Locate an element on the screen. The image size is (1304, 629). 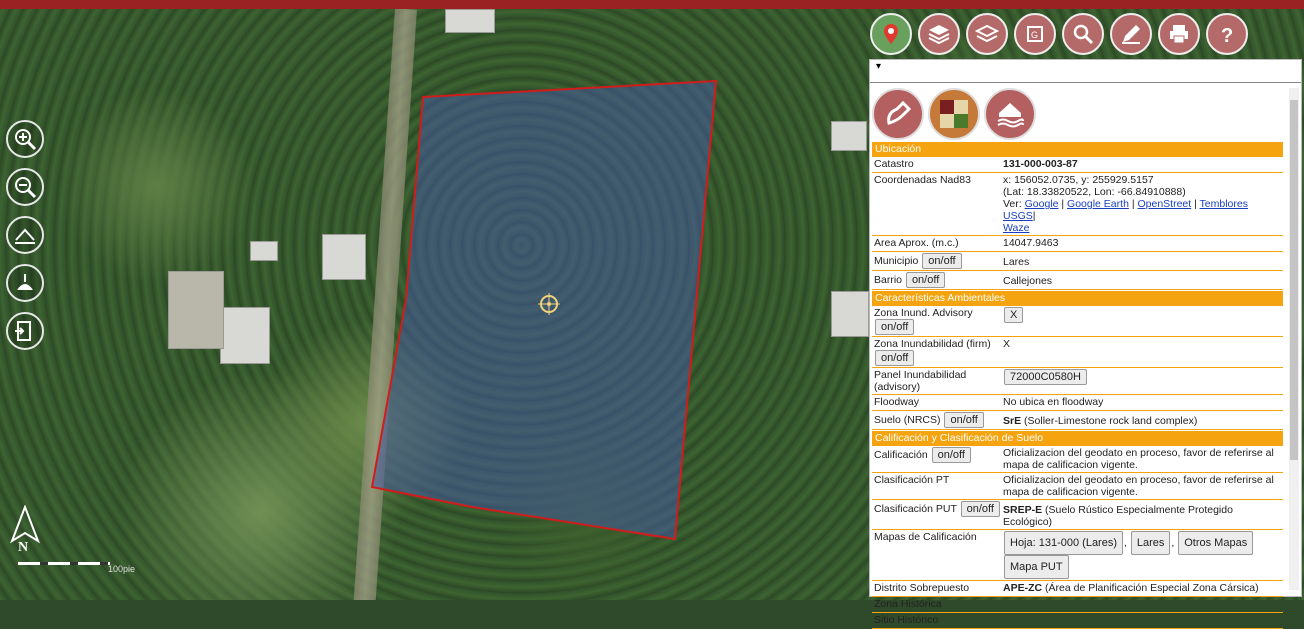
section-calificacion: Calificación y Clasificación de Suelo is located at coordinates (1077, 438).